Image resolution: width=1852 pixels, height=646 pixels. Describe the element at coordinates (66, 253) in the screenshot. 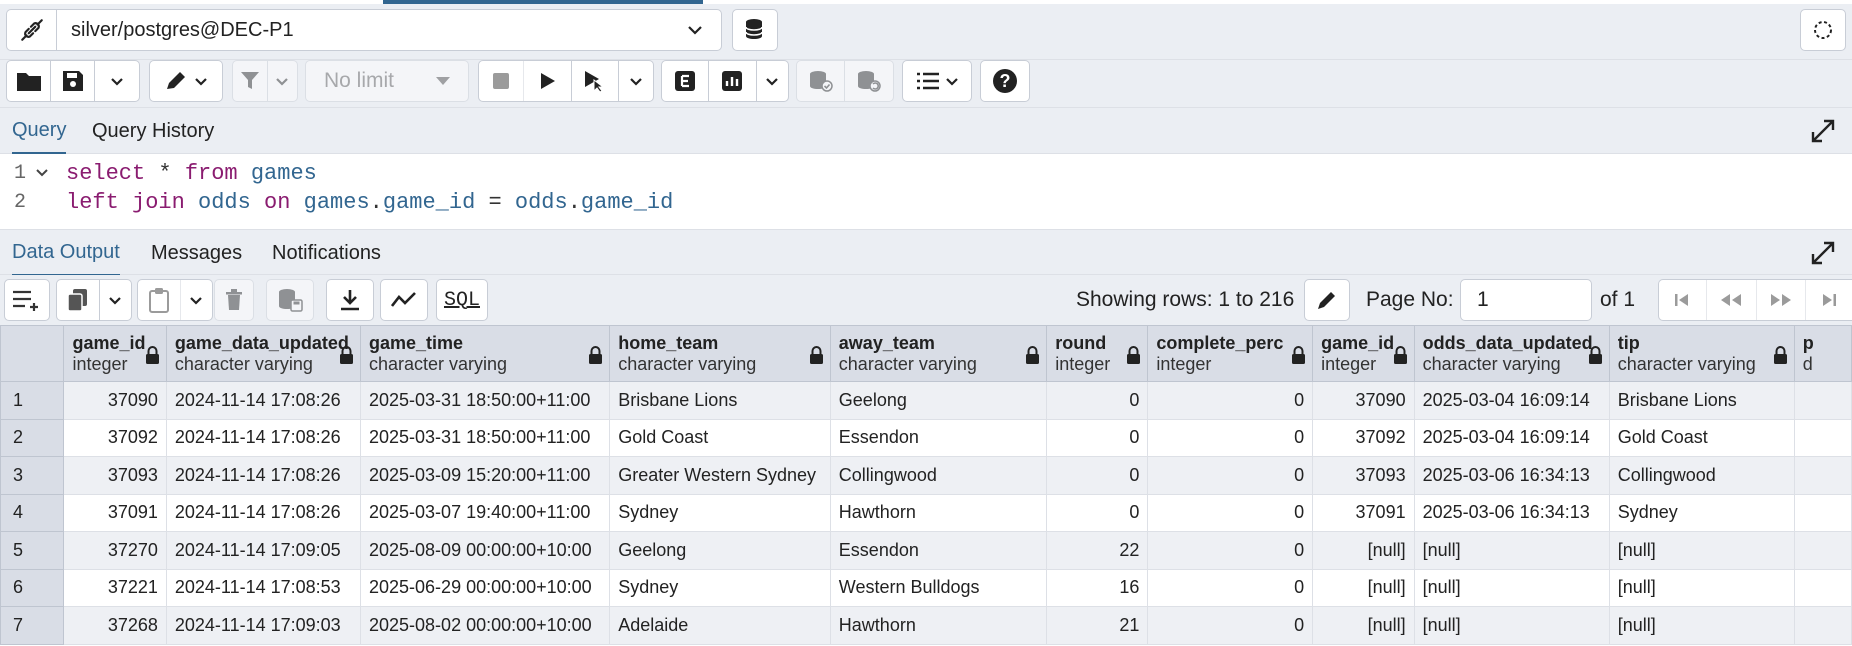

I see `tab-data-output: Data Output` at that location.